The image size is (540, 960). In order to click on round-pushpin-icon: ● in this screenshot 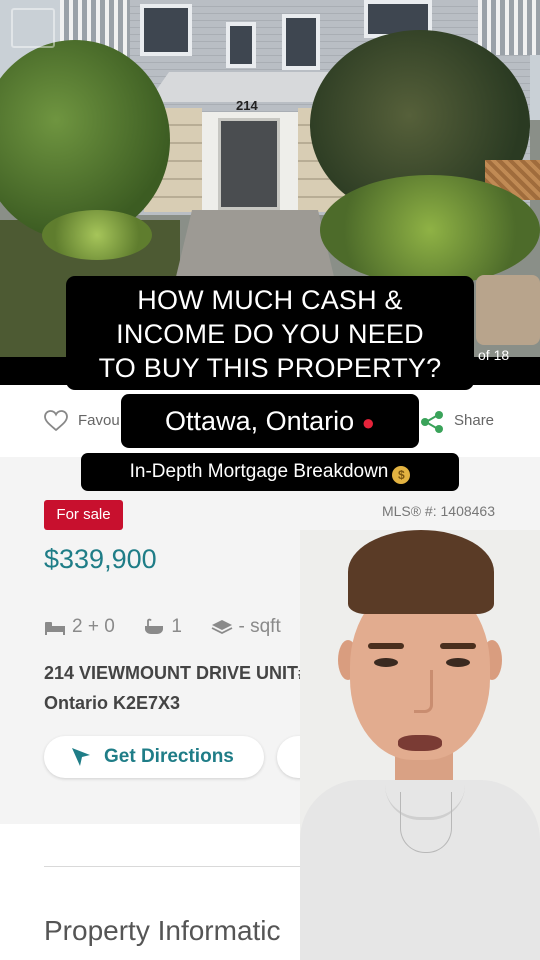, I will do `click(368, 422)`.